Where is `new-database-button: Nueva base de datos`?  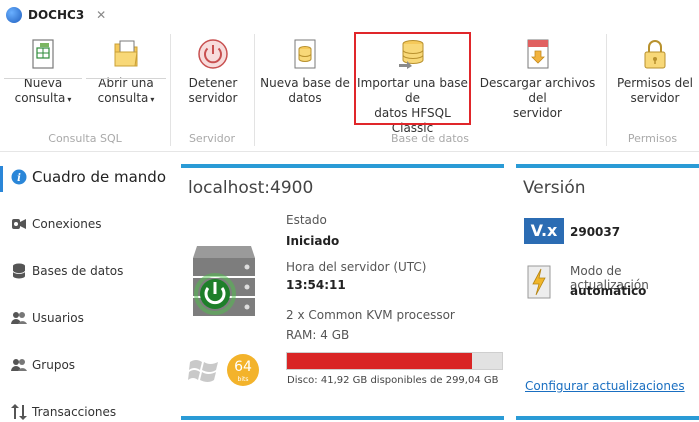 new-database-button: Nueva base de datos is located at coordinates (305, 79).